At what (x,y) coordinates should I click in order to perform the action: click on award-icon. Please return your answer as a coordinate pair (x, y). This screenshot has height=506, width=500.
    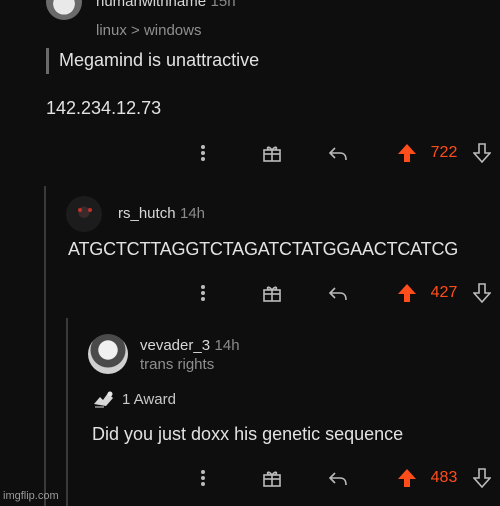
    Looking at the image, I should click on (103, 399).